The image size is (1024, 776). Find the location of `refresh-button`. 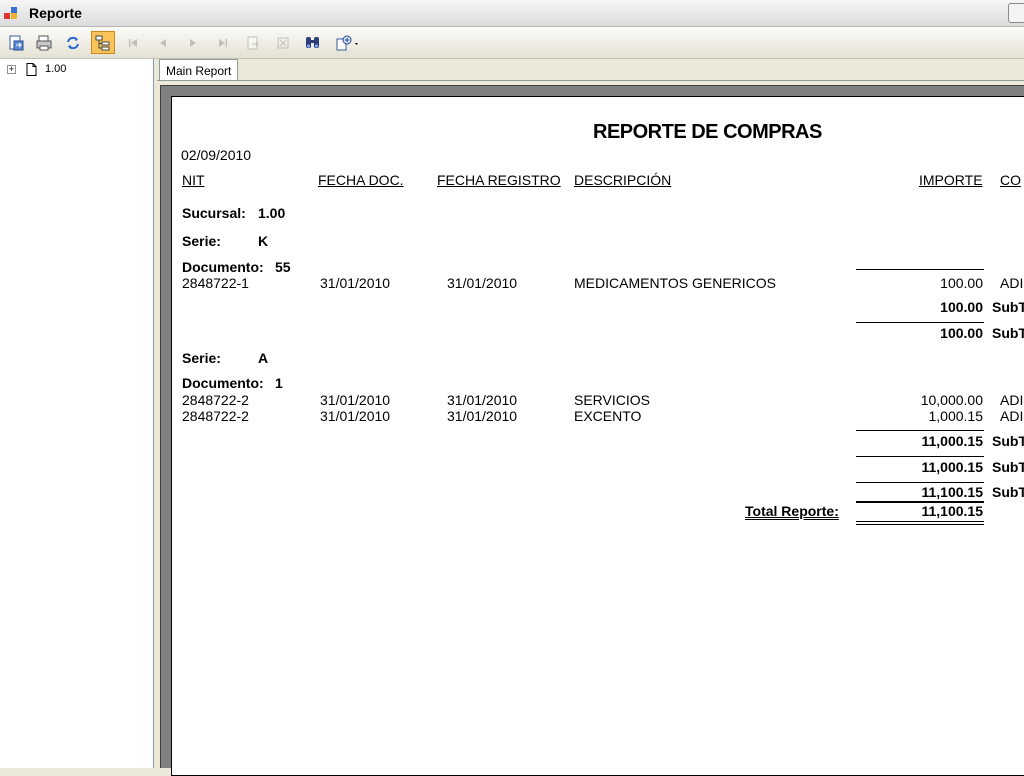

refresh-button is located at coordinates (73, 42).